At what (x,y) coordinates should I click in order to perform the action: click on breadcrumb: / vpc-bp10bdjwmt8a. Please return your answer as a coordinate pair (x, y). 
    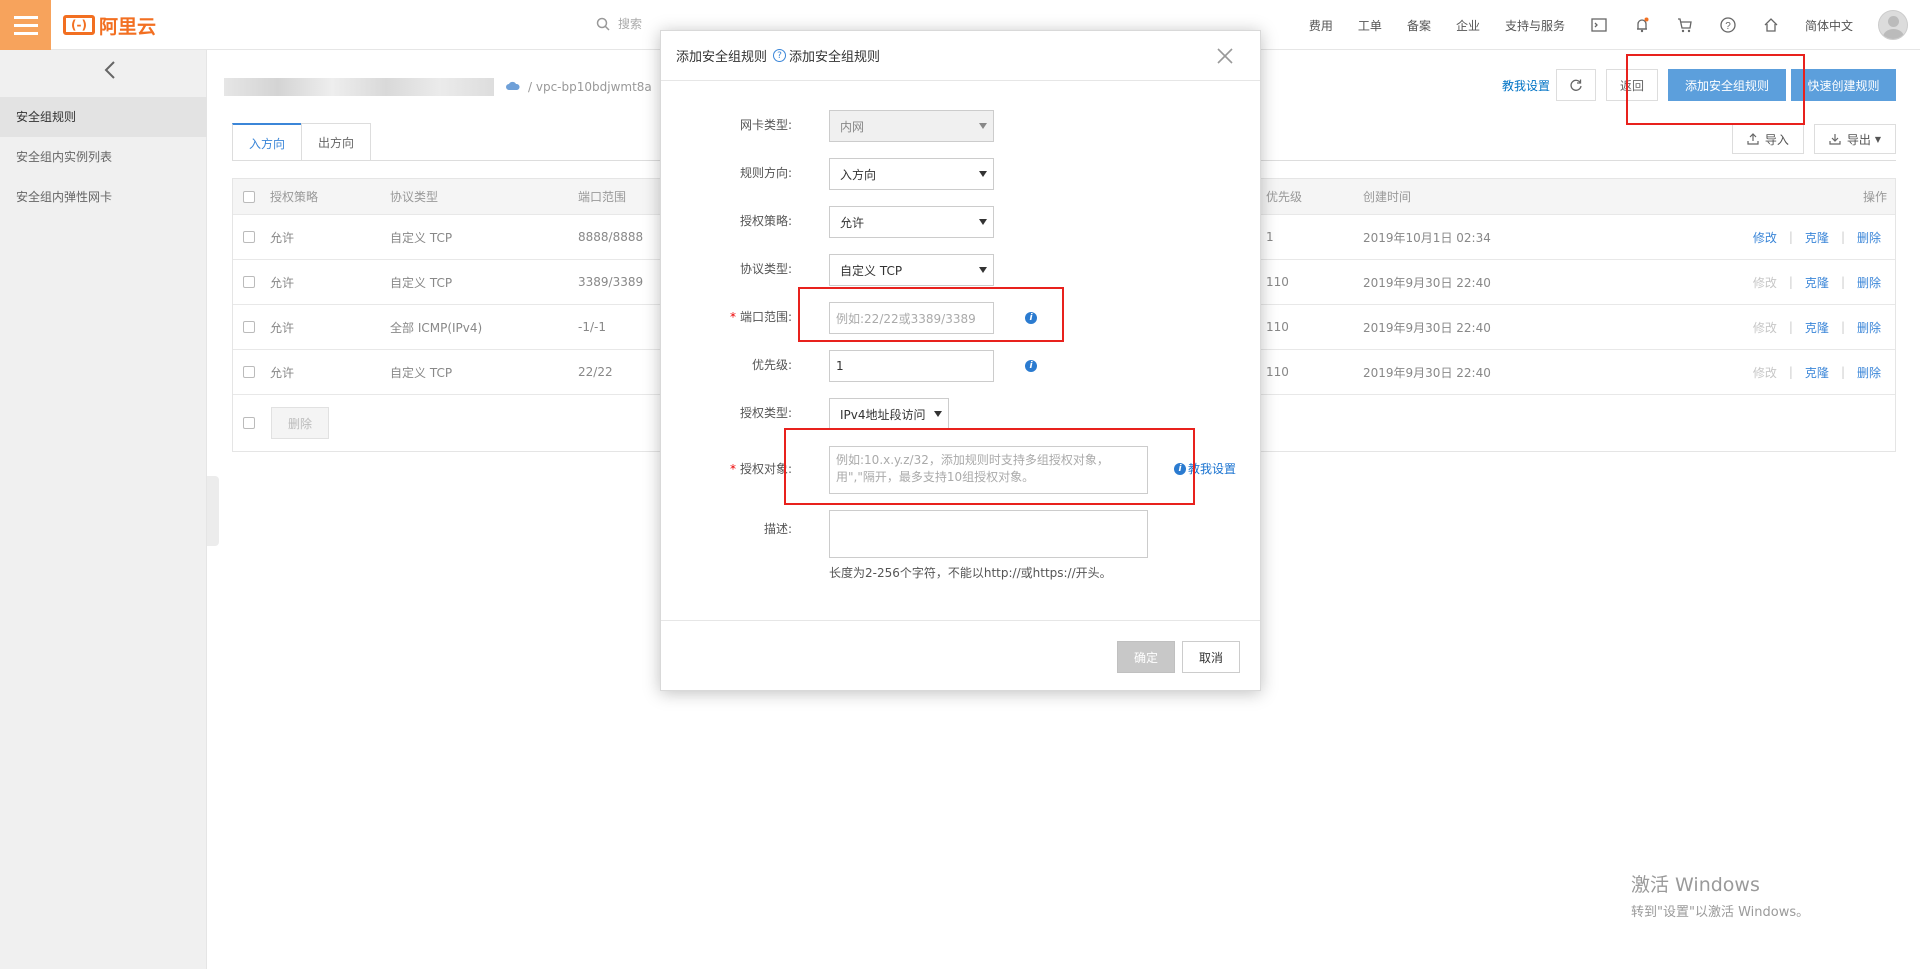
    Looking at the image, I should click on (438, 87).